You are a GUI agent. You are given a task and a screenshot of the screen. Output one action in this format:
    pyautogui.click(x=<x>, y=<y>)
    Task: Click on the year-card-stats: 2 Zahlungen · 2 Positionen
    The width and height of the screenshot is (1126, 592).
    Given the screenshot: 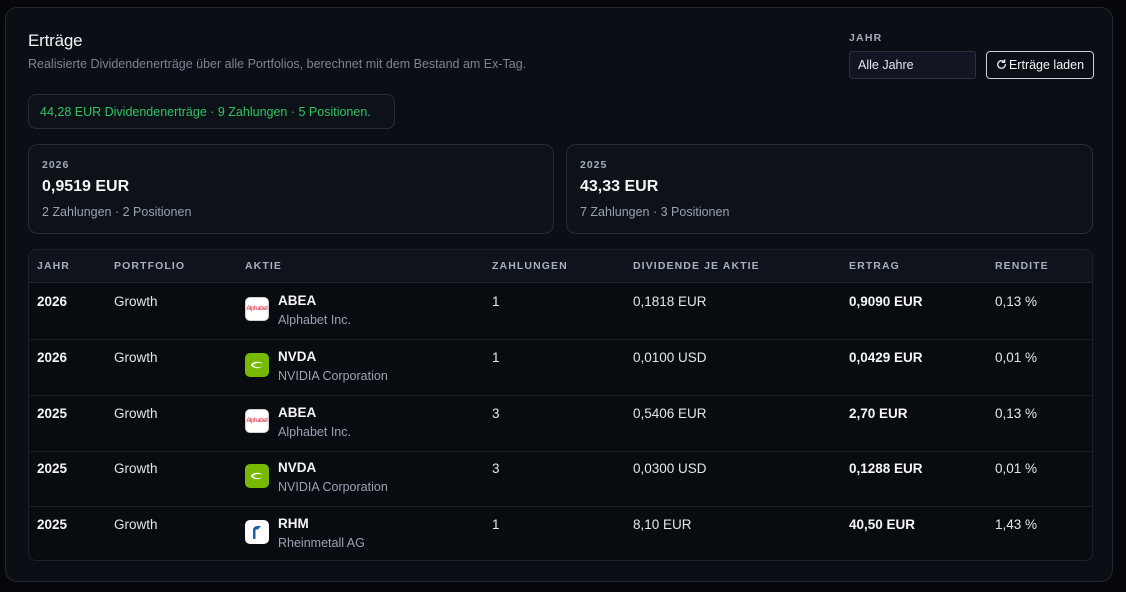 What is the action you would take?
    pyautogui.click(x=117, y=212)
    